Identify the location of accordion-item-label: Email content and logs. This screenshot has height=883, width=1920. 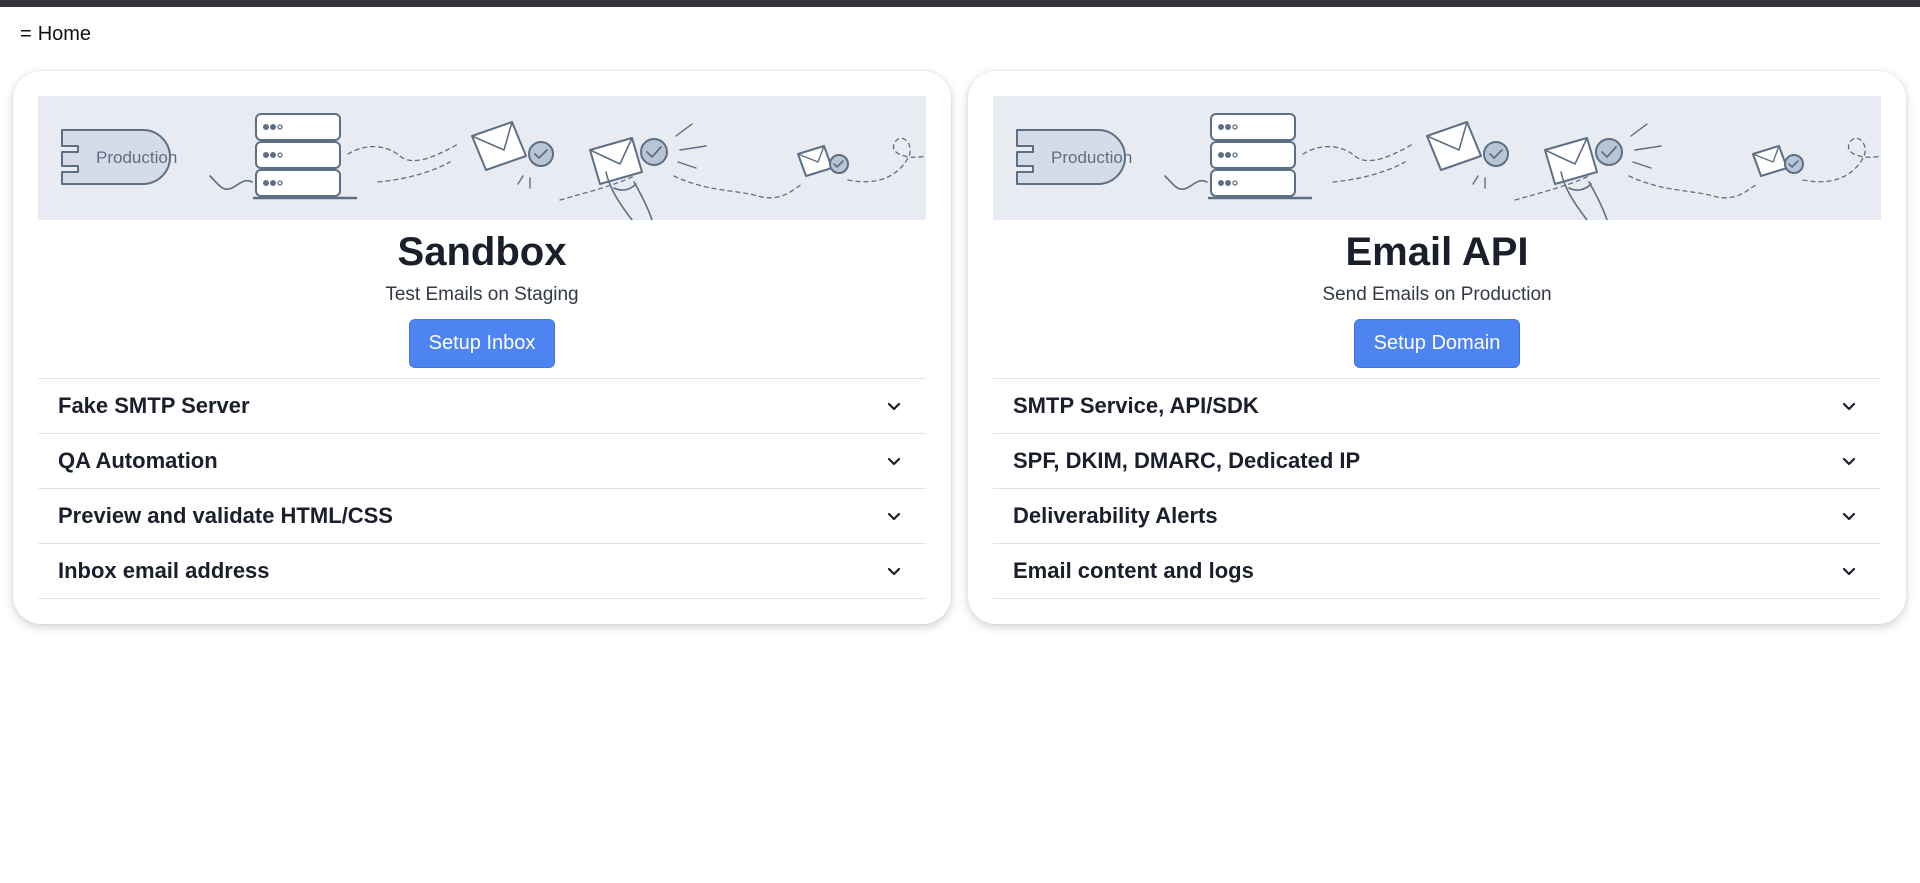
(1133, 570).